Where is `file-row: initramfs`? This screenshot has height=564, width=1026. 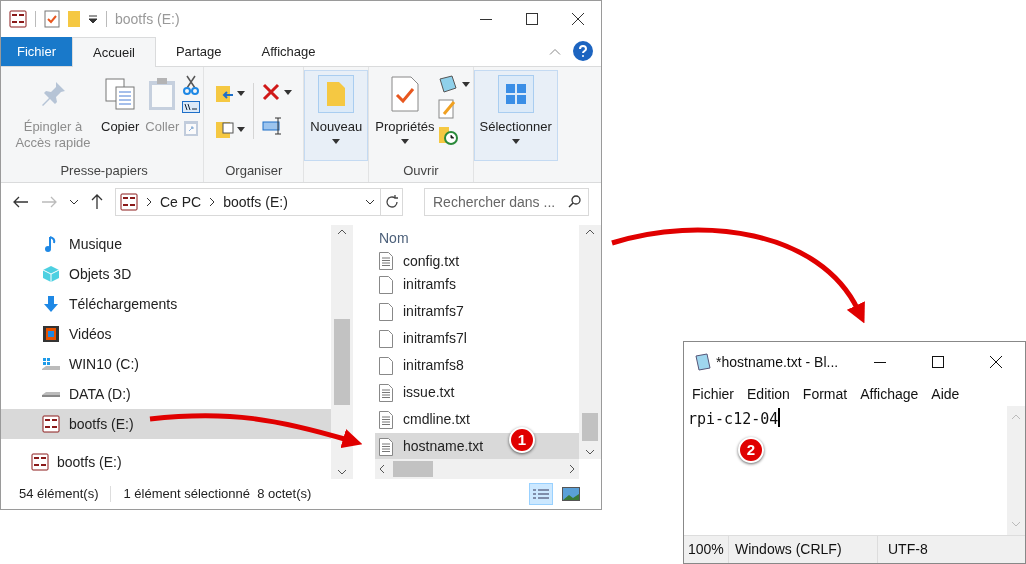
file-row: initramfs is located at coordinates (477, 284).